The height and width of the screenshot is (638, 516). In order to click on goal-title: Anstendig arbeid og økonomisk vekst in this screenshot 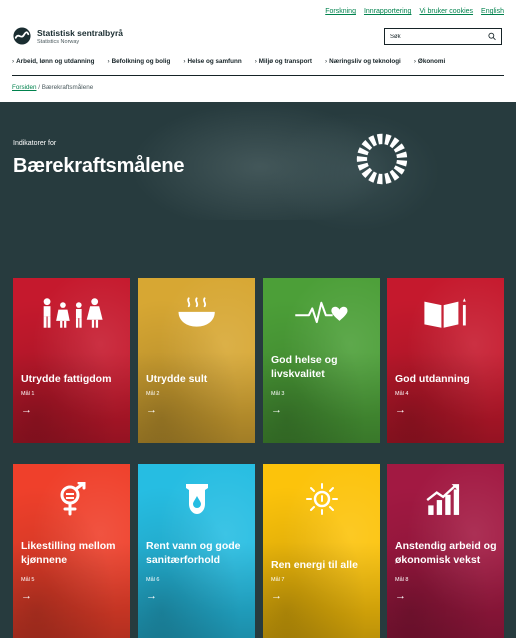, I will do `click(446, 553)`.